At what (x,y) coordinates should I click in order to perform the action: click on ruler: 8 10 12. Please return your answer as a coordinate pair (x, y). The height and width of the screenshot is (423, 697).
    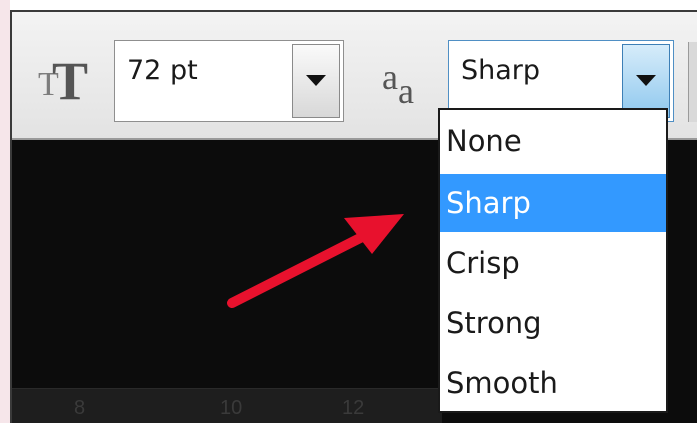
    Looking at the image, I should click on (227, 405).